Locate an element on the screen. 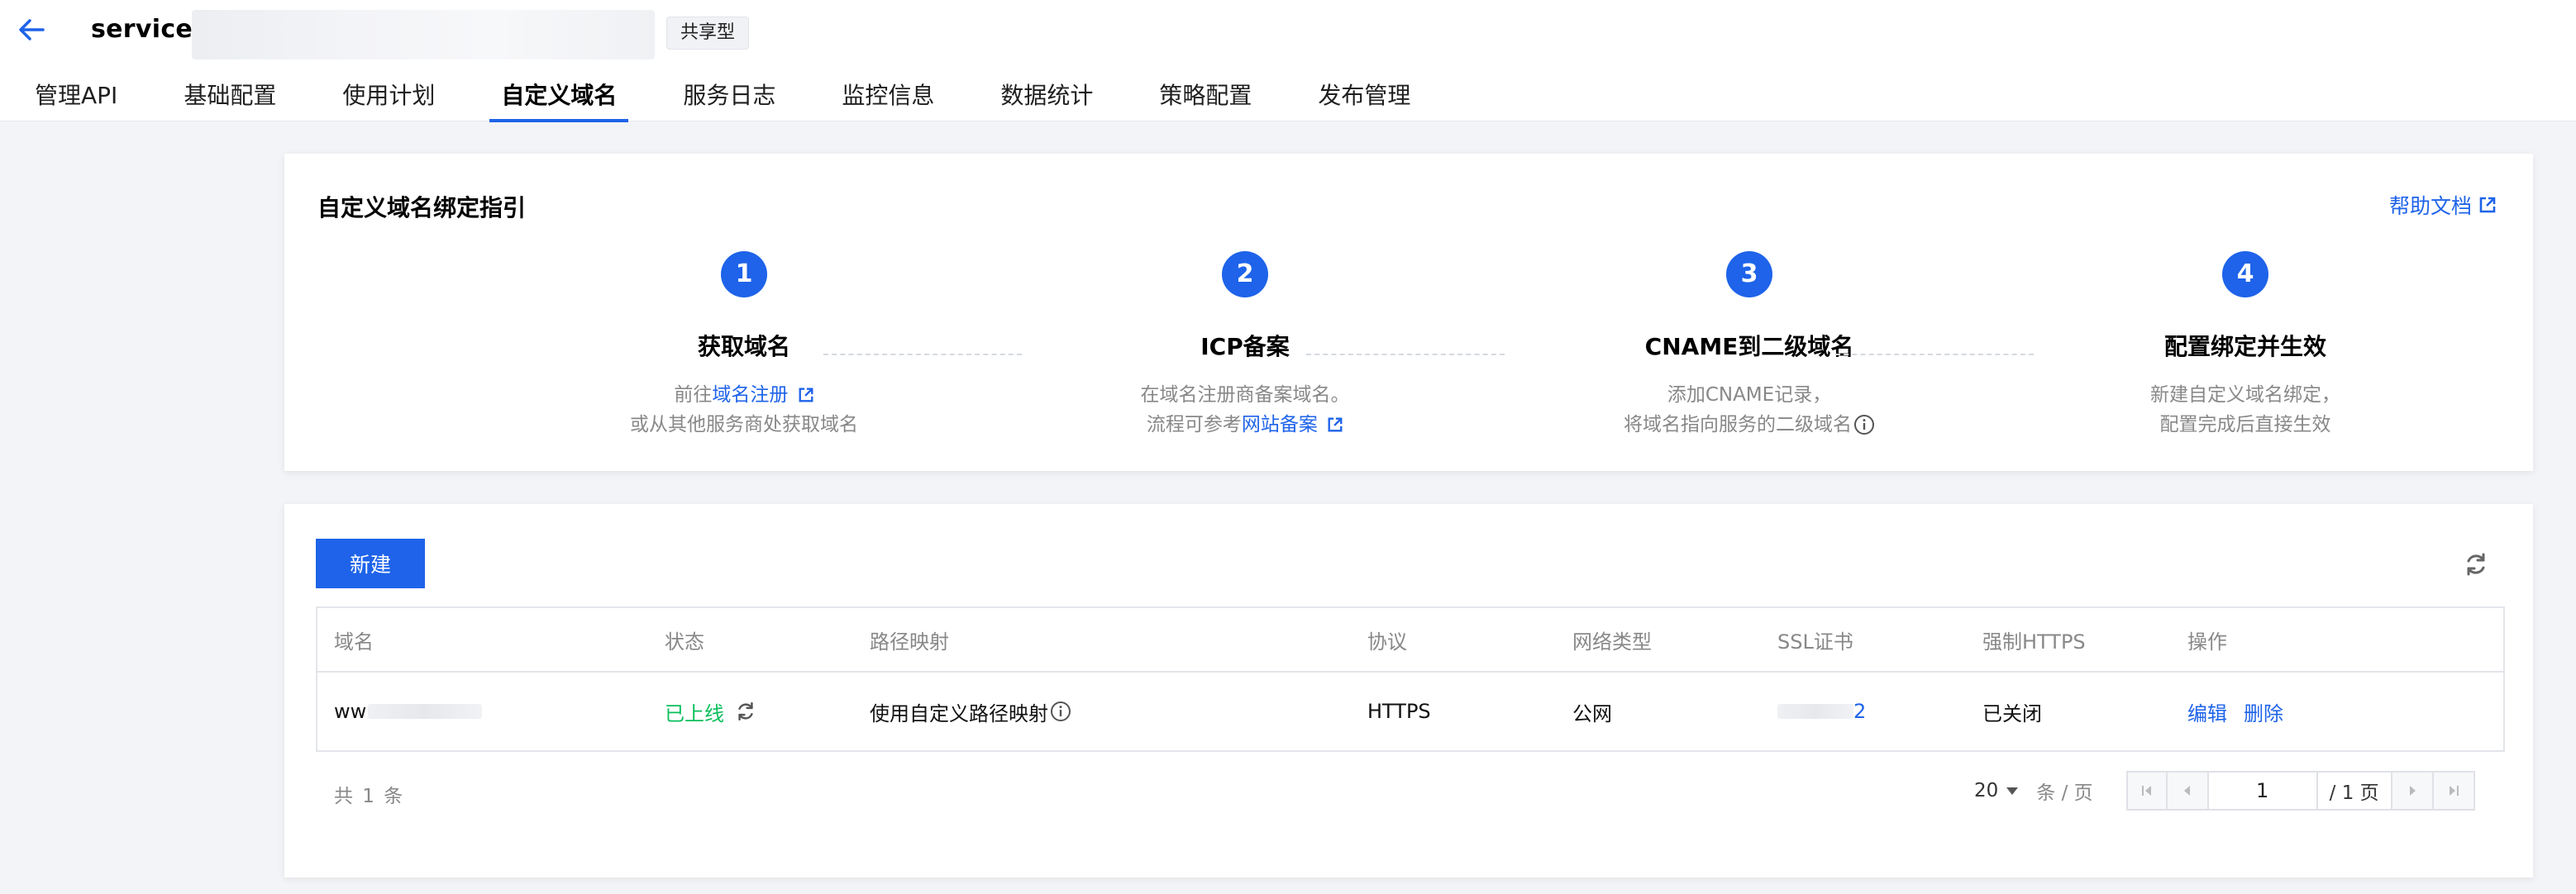 The width and height of the screenshot is (2576, 894). tab-custom-domain: 自定义域名 is located at coordinates (559, 98).